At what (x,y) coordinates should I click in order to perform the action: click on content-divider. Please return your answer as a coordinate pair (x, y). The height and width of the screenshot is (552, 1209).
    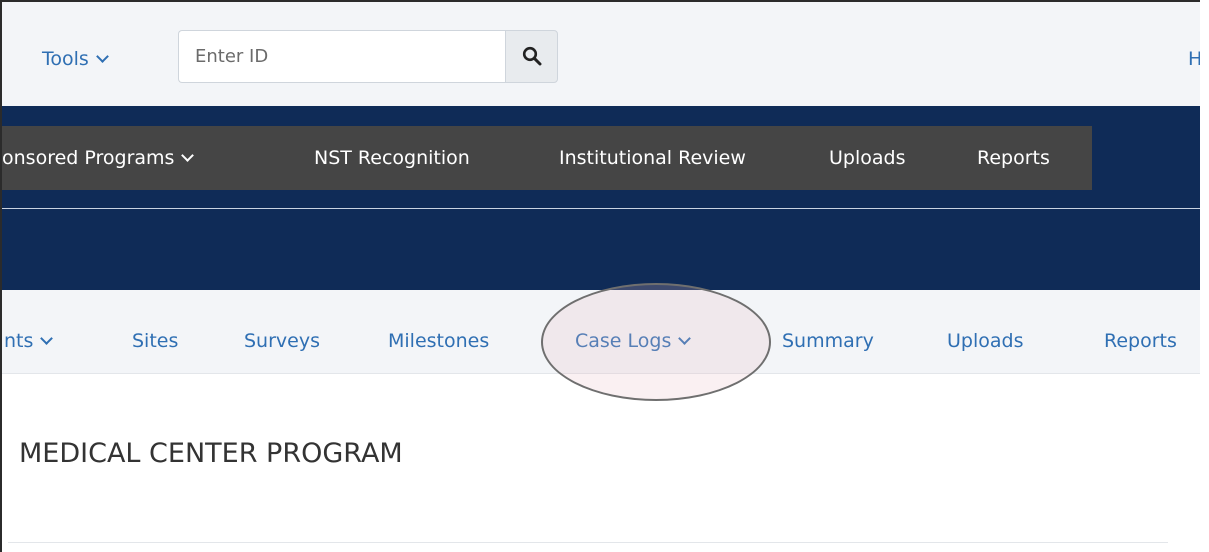
    Looking at the image, I should click on (588, 542).